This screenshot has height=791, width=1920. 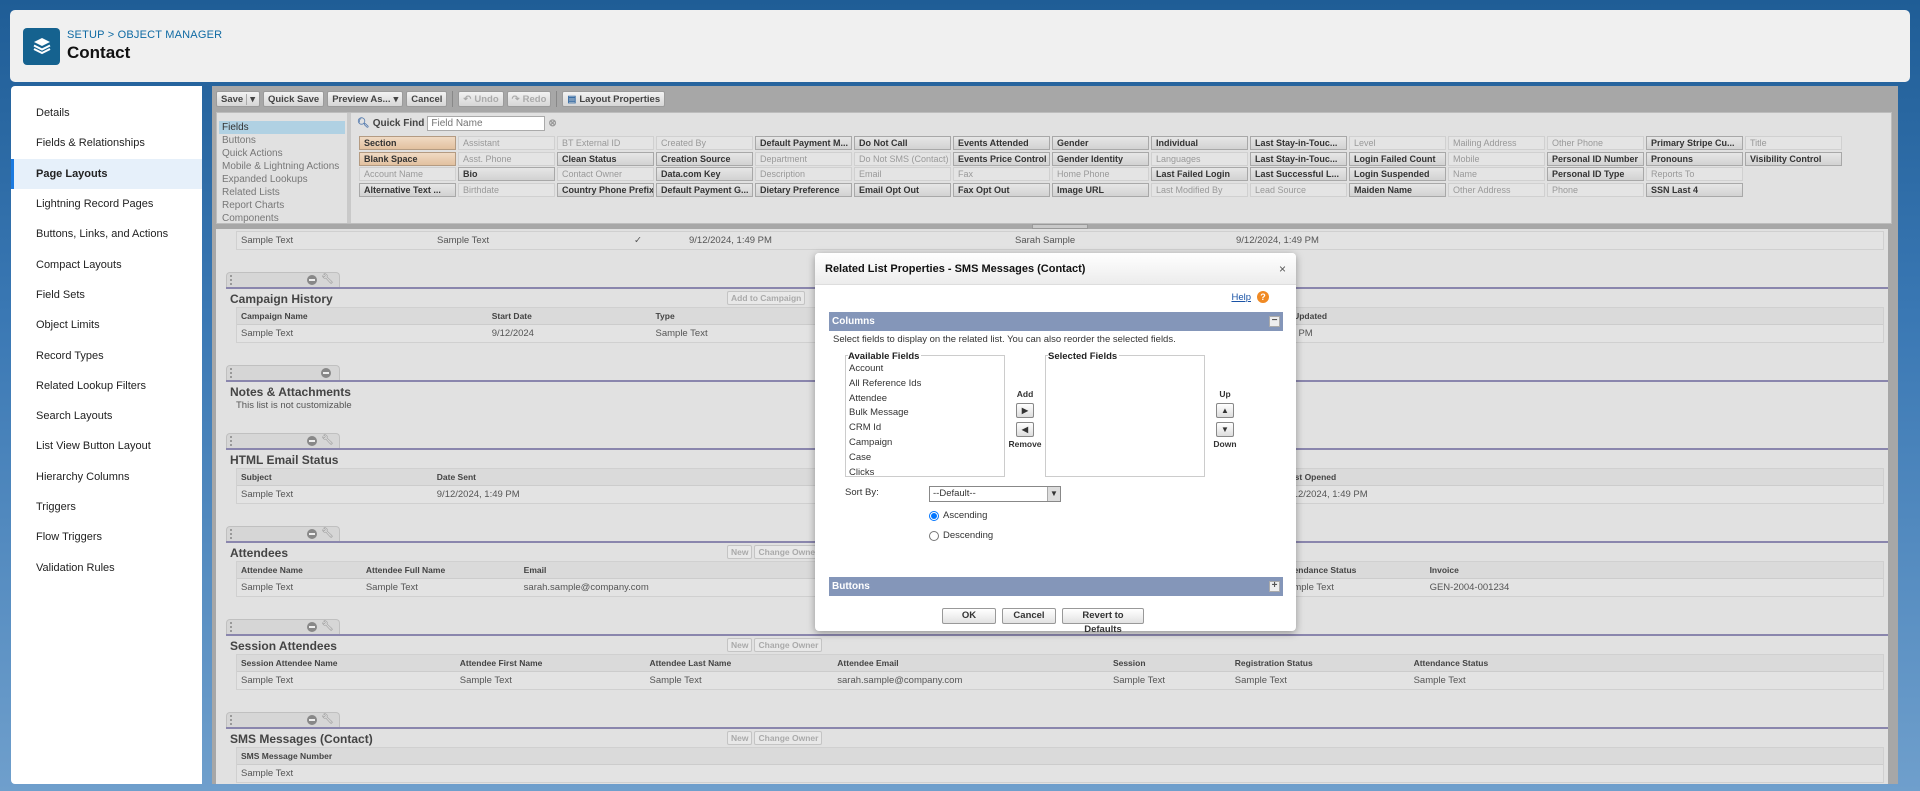 What do you see at coordinates (427, 99) in the screenshot?
I see `cancel-button: Cancel` at bounding box center [427, 99].